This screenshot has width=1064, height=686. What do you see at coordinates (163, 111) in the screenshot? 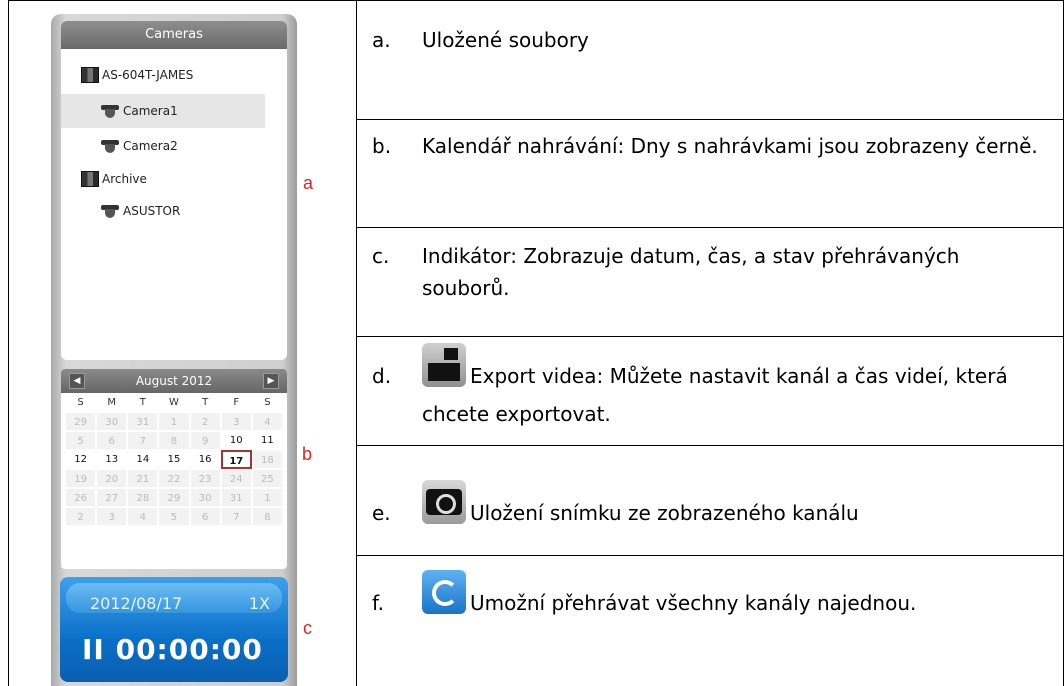
I see `tree-item-camera1: Camera1` at bounding box center [163, 111].